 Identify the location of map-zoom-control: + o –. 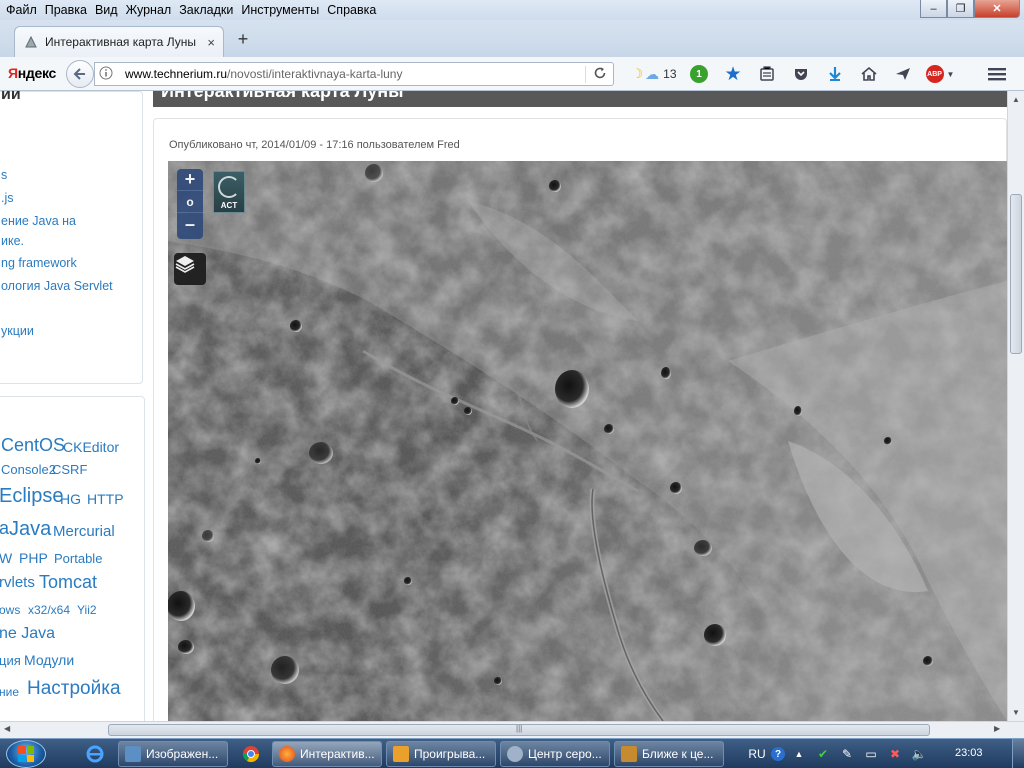
(190, 204).